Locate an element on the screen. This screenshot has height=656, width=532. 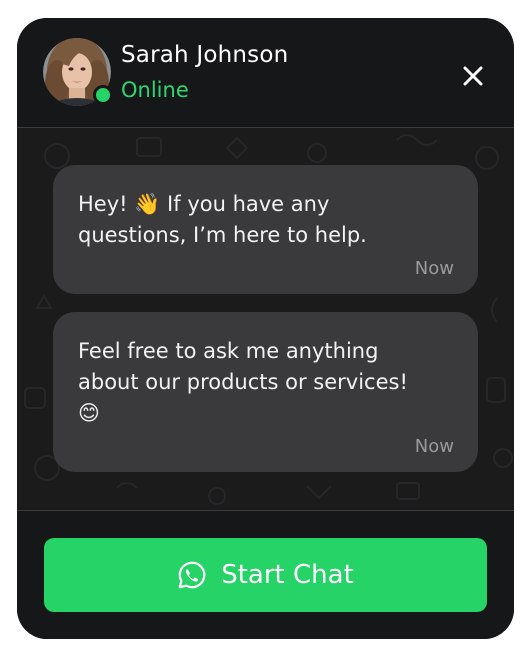
close-icon is located at coordinates (473, 76).